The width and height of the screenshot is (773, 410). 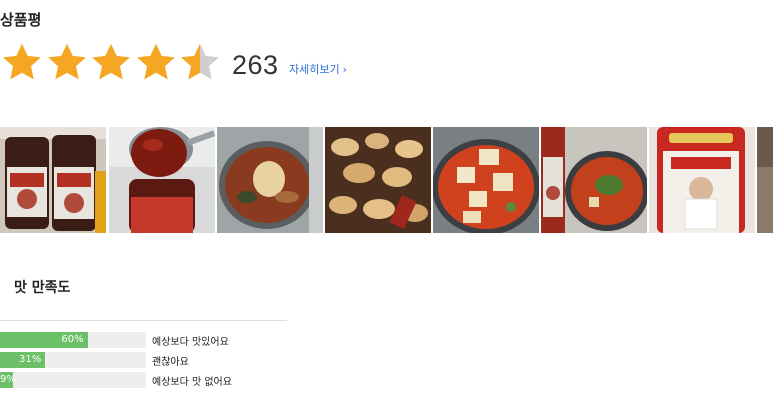 What do you see at coordinates (765, 180) in the screenshot?
I see `review-photo-partial` at bounding box center [765, 180].